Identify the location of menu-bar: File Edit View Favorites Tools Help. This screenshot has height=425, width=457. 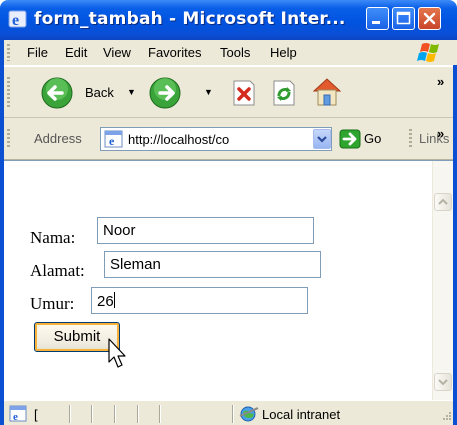
(230, 53).